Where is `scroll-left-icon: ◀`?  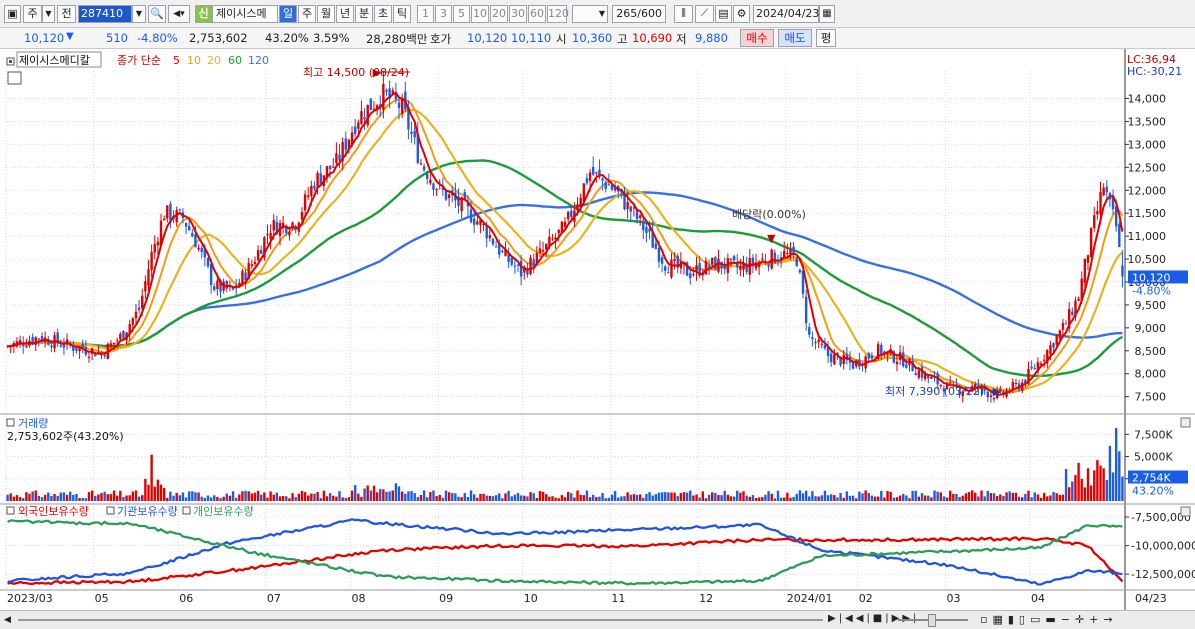 scroll-left-icon: ◀ is located at coordinates (7, 620).